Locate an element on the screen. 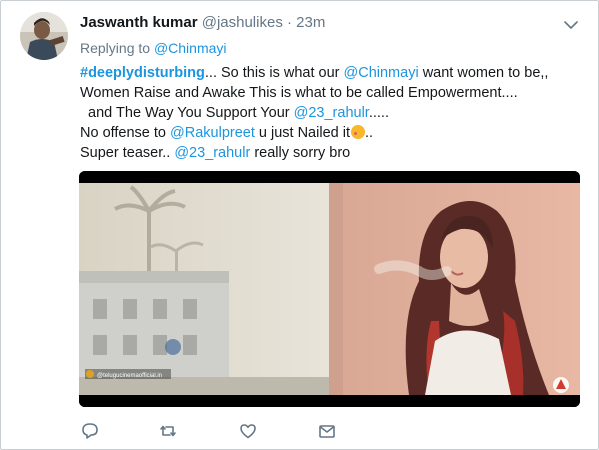 The width and height of the screenshot is (599, 450). text-segment: u just Nailed it is located at coordinates (302, 133).